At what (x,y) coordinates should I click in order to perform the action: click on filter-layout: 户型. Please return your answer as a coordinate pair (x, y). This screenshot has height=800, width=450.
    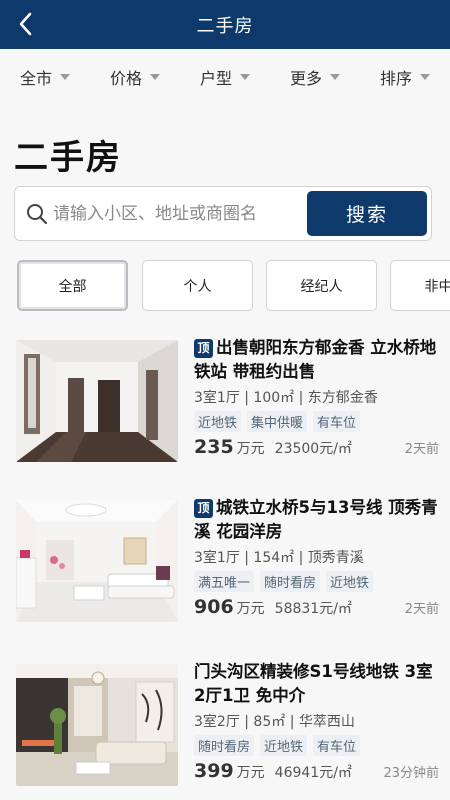
    Looking at the image, I should click on (225, 77).